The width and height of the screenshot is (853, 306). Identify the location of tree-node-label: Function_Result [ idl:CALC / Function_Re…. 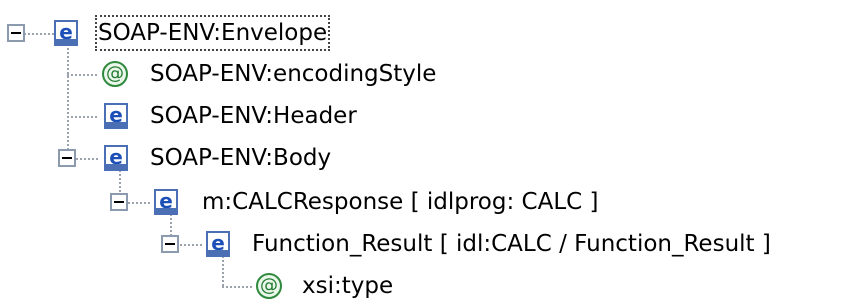
(511, 244).